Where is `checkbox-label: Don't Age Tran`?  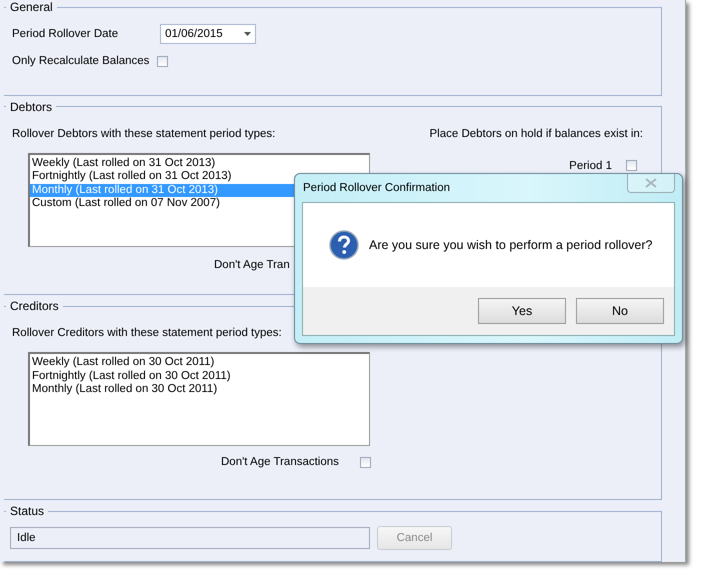 checkbox-label: Don't Age Tran is located at coordinates (252, 264).